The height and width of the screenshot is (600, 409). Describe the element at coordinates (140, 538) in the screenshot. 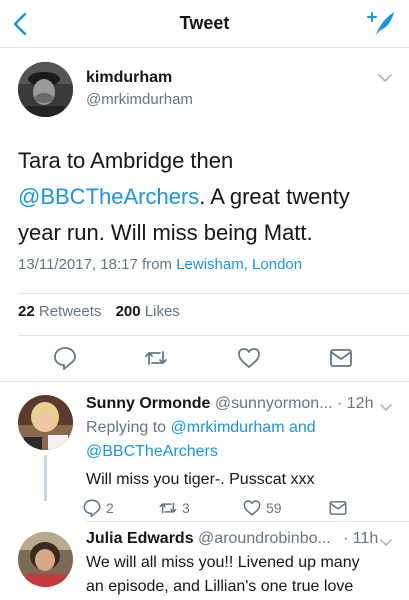

I see `reply-author-name: Julia Edwards` at that location.